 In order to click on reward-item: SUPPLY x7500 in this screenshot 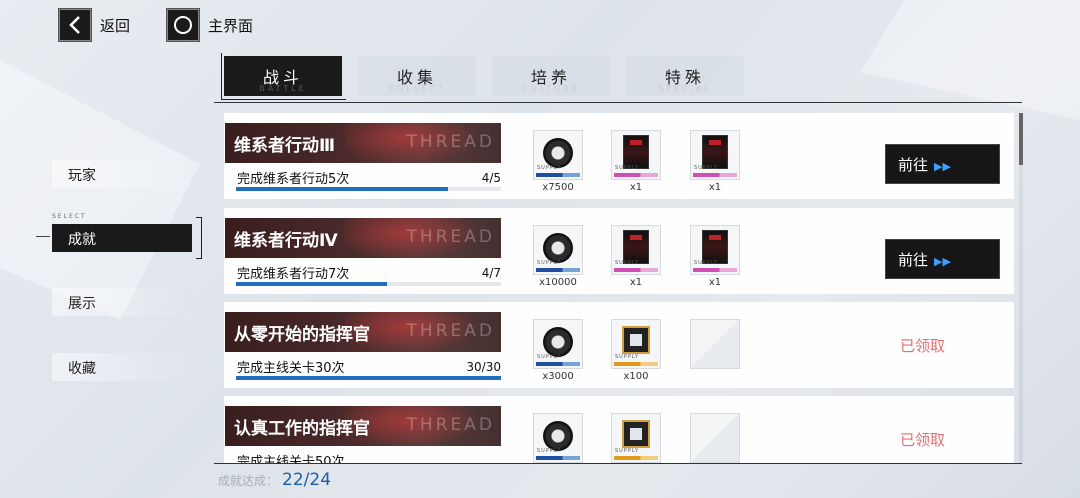, I will do `click(558, 161)`.